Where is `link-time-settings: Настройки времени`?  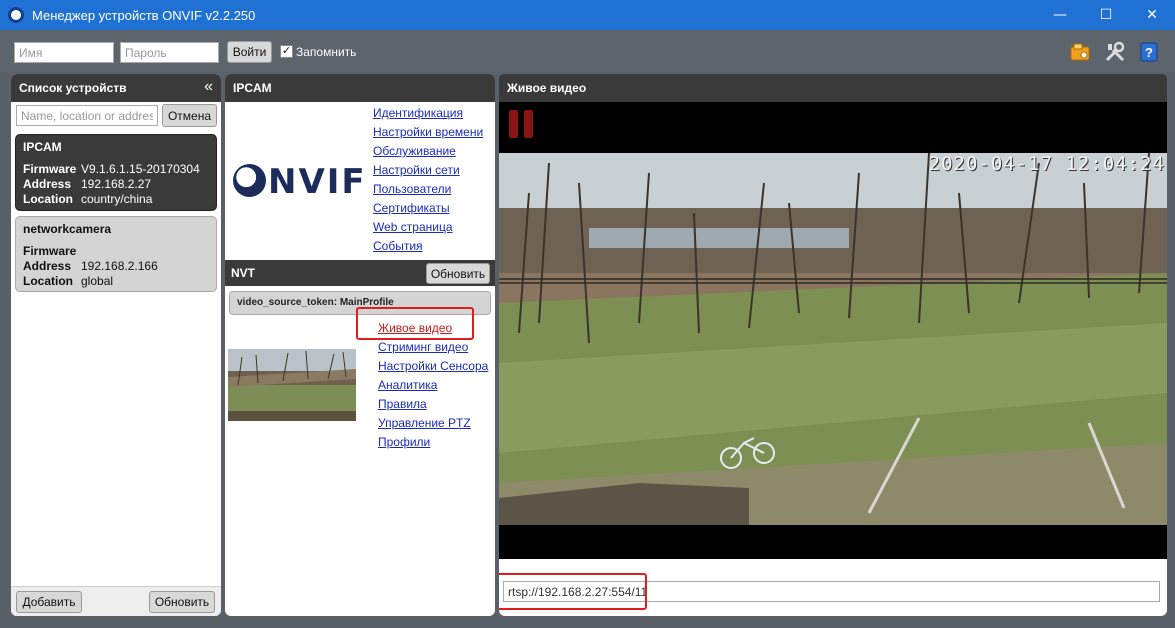
link-time-settings: Настройки времени is located at coordinates (428, 132).